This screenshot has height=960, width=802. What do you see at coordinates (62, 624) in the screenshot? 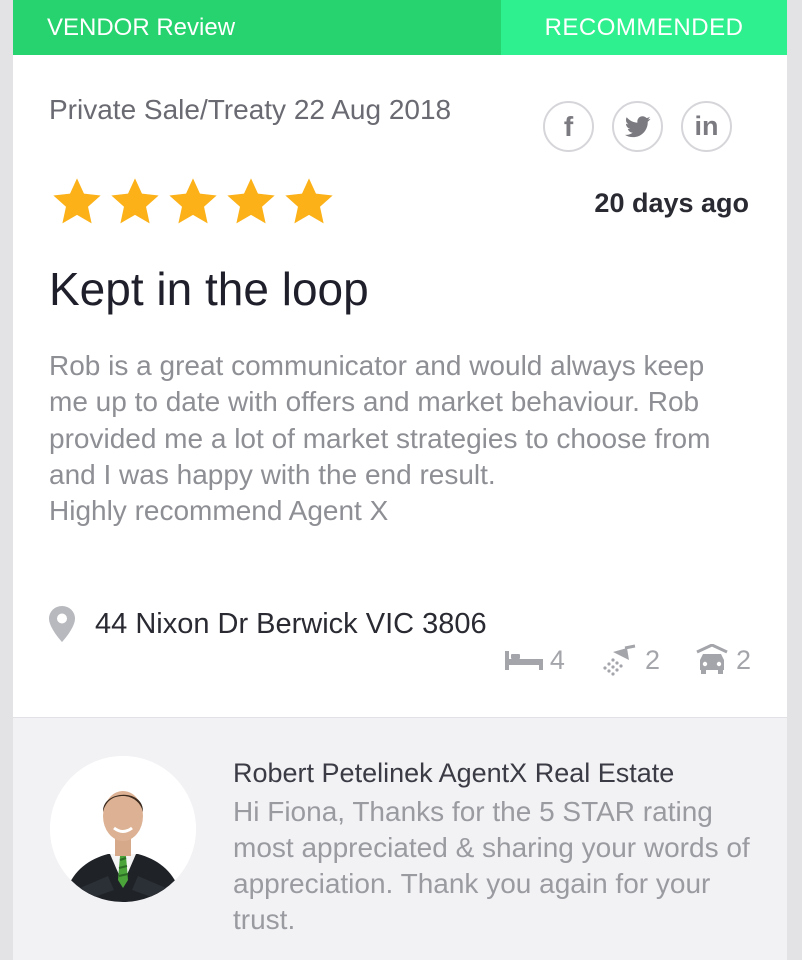
I see `location-pin-icon` at bounding box center [62, 624].